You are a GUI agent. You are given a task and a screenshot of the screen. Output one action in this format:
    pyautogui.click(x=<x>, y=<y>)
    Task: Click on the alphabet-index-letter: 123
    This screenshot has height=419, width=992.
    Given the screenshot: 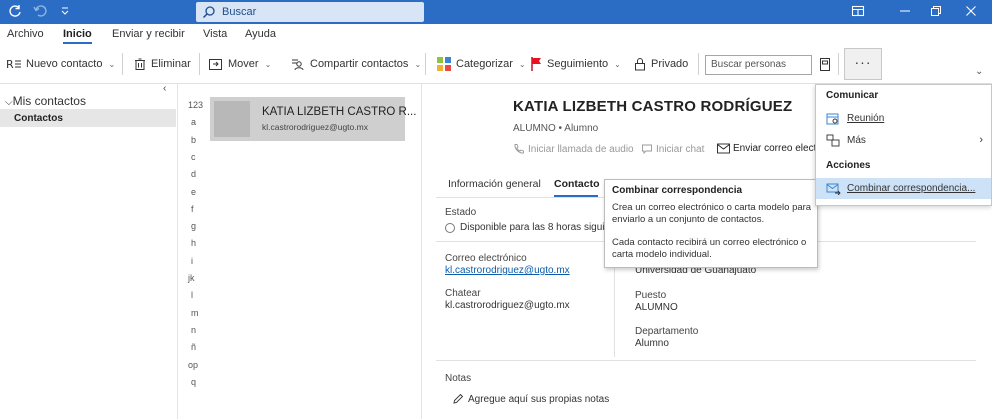 What is the action you would take?
    pyautogui.click(x=195, y=105)
    